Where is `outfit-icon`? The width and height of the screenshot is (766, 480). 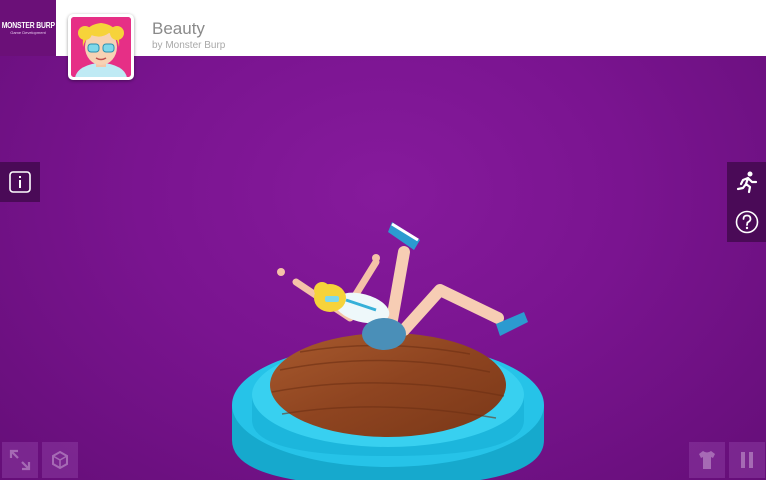 outfit-icon is located at coordinates (707, 460).